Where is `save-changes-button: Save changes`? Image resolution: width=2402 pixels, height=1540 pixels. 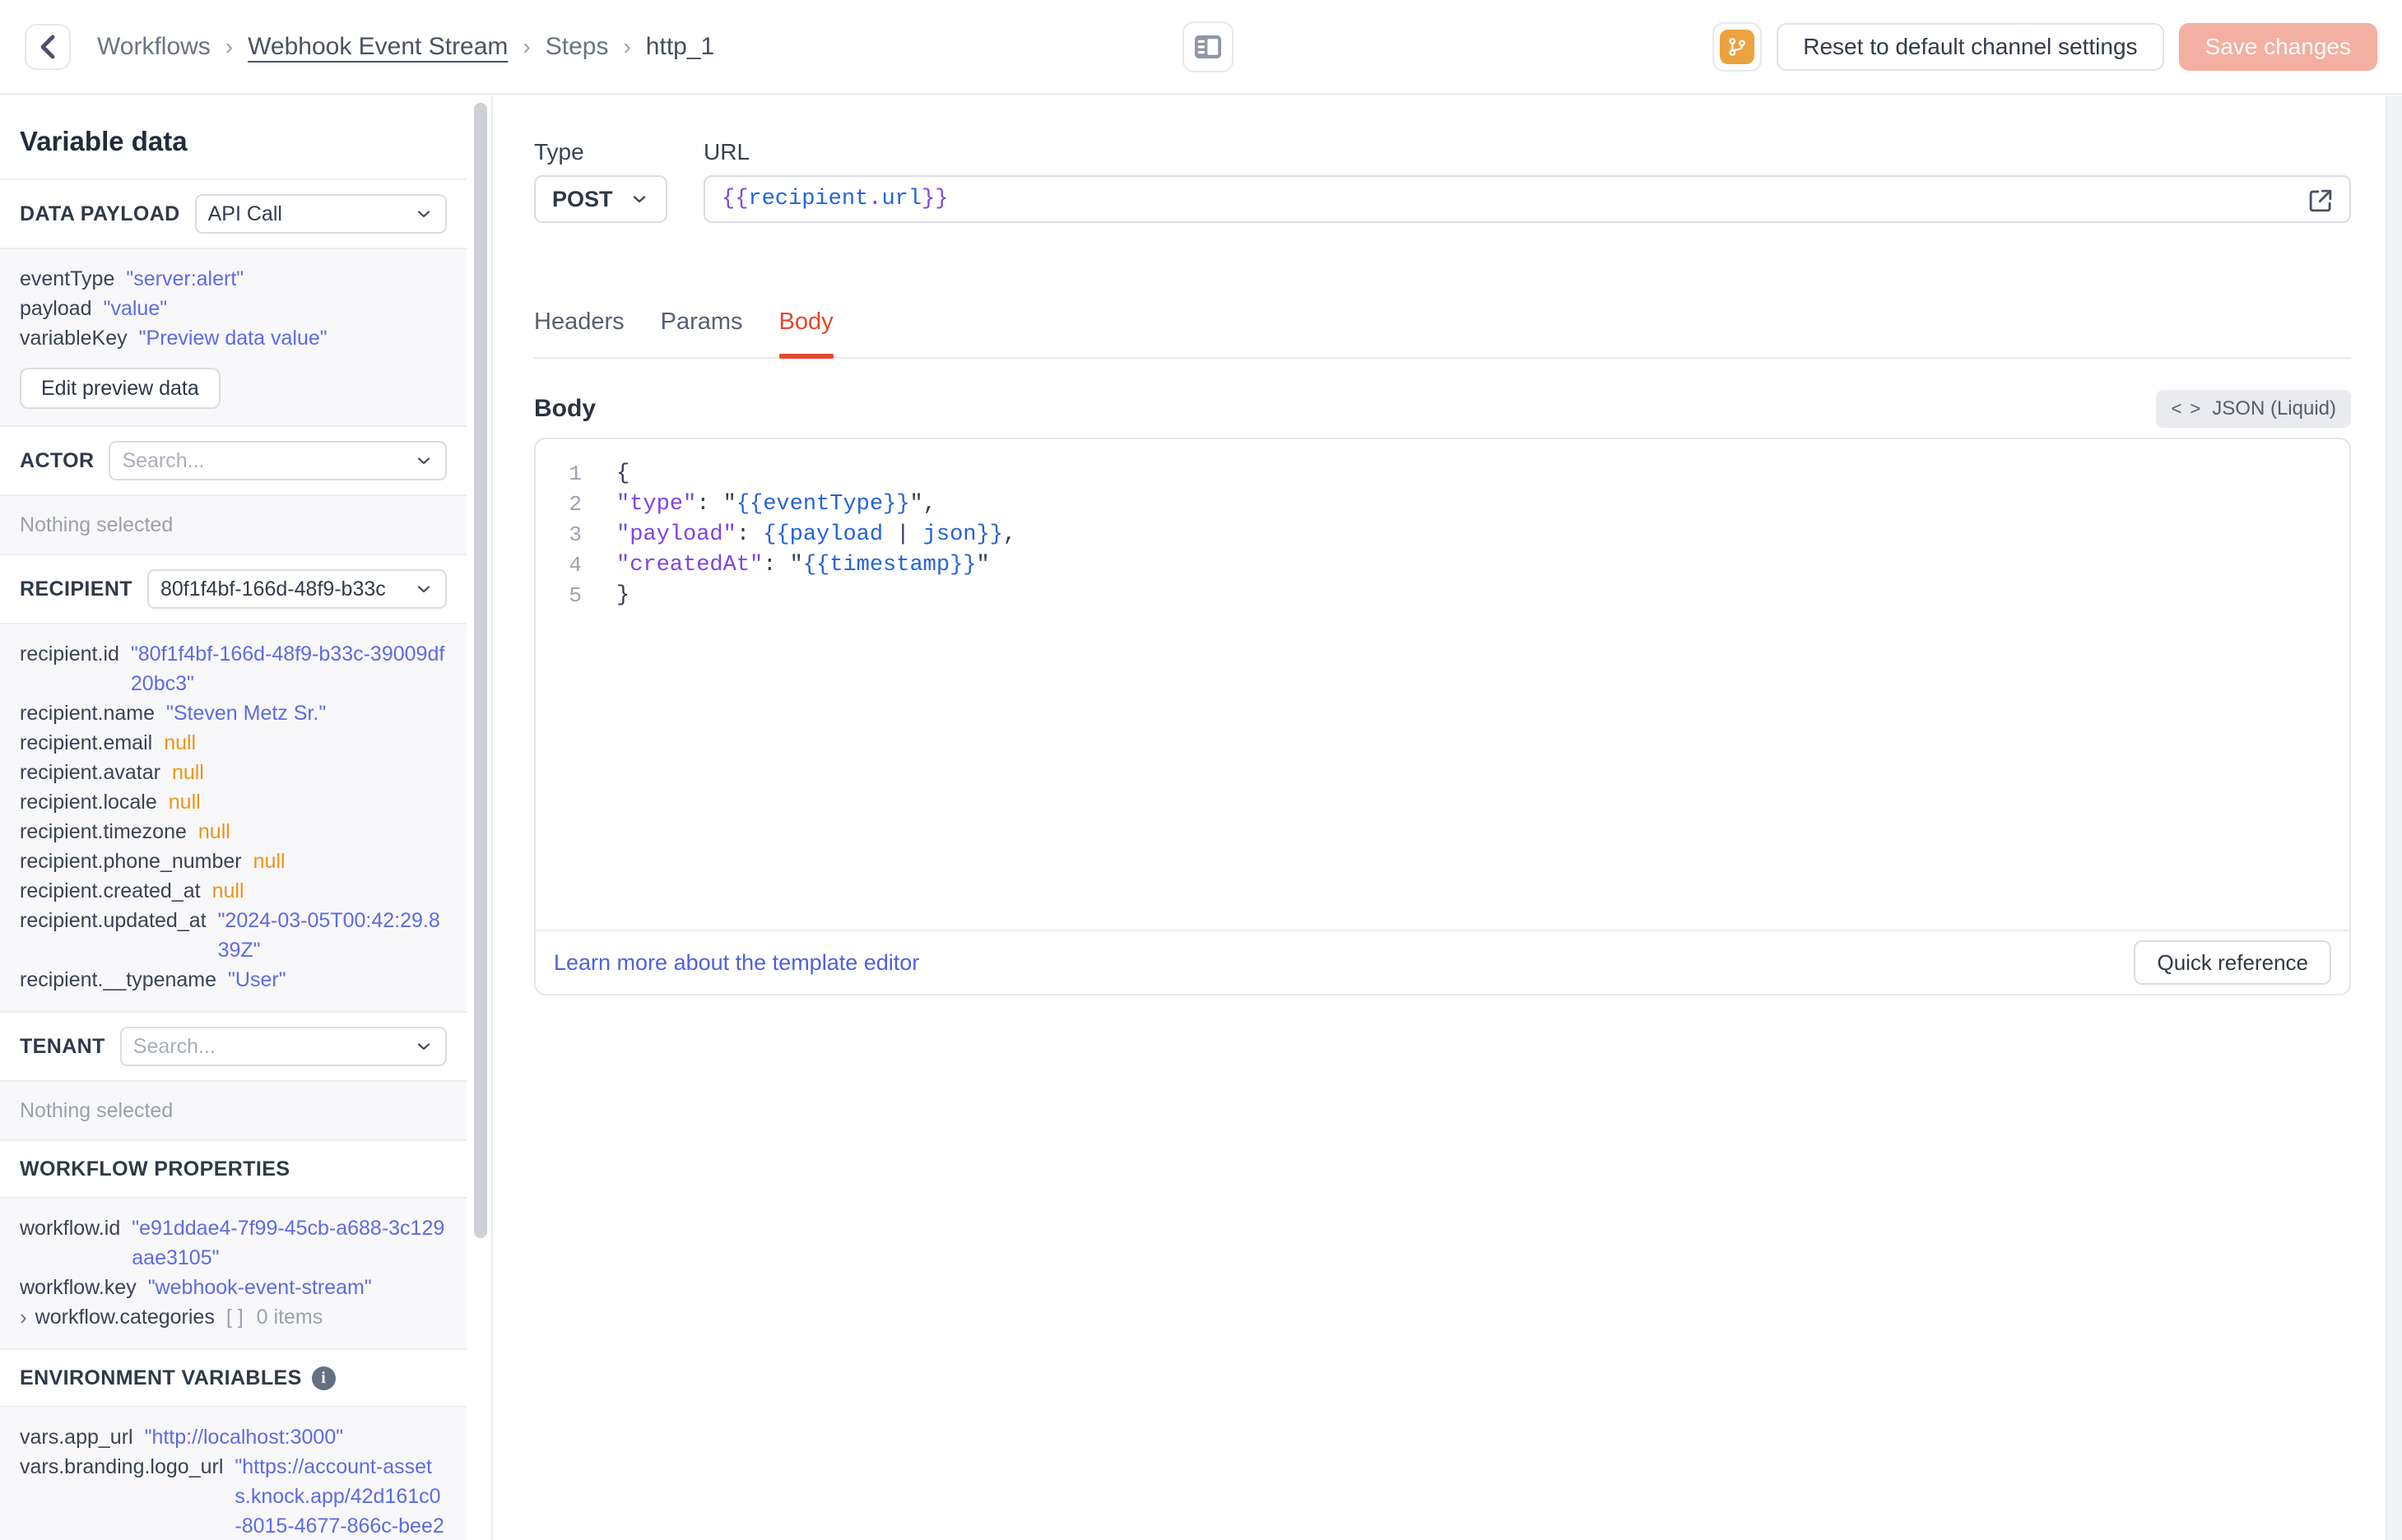
save-changes-button: Save changes is located at coordinates (2277, 46).